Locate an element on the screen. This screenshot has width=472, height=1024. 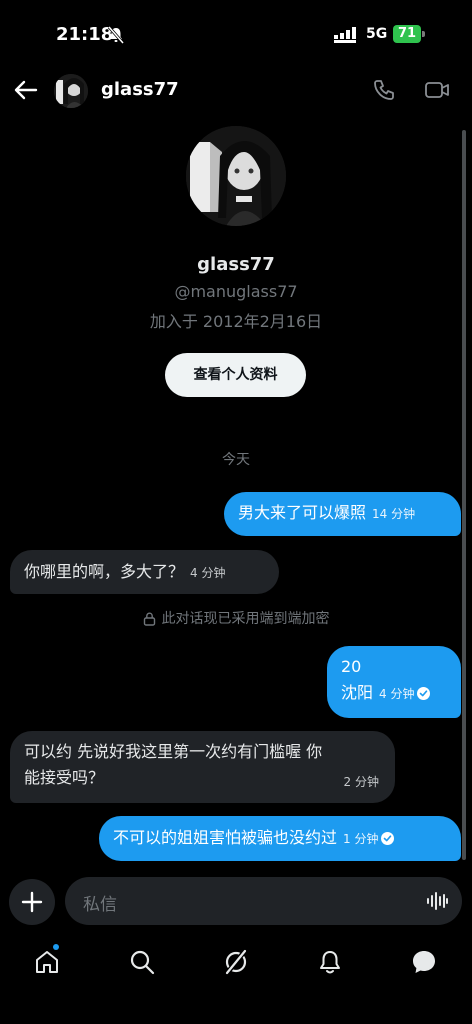
message-bubble-outgoing: 20 沈阳 4 分钟 is located at coordinates (394, 682).